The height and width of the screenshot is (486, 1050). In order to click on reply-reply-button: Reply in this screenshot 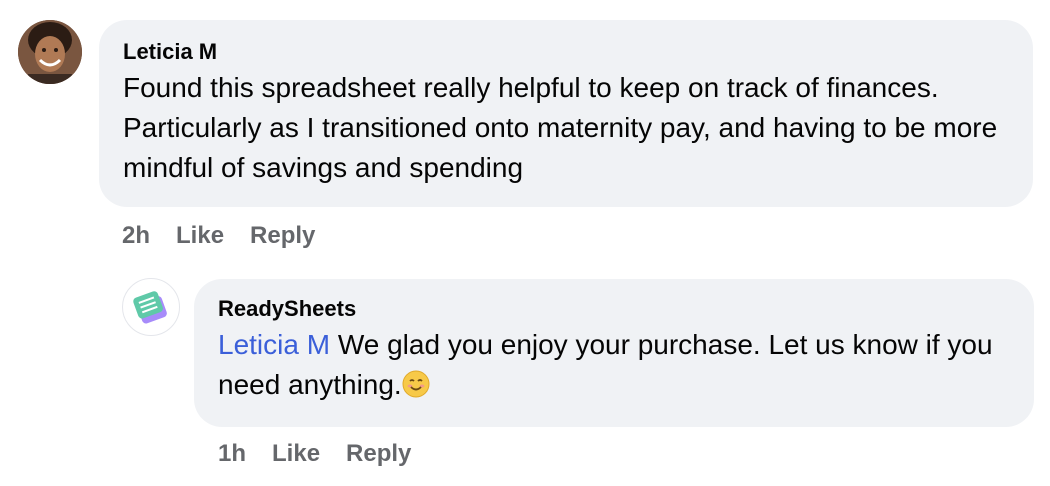, I will do `click(378, 454)`.